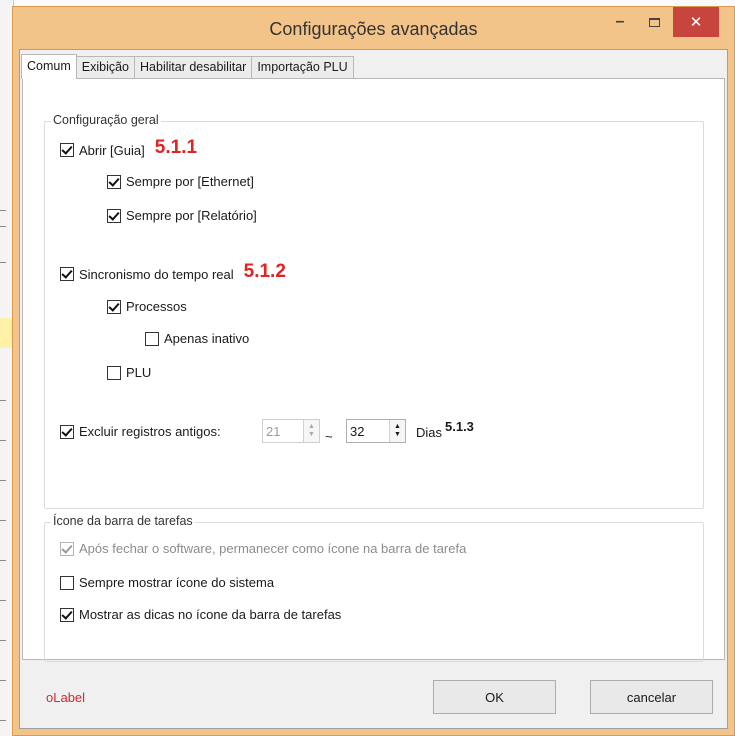 This screenshot has width=735, height=736. Describe the element at coordinates (177, 582) in the screenshot. I see `always-show-icon-label: Sempre mostrar ícone do sistema` at that location.